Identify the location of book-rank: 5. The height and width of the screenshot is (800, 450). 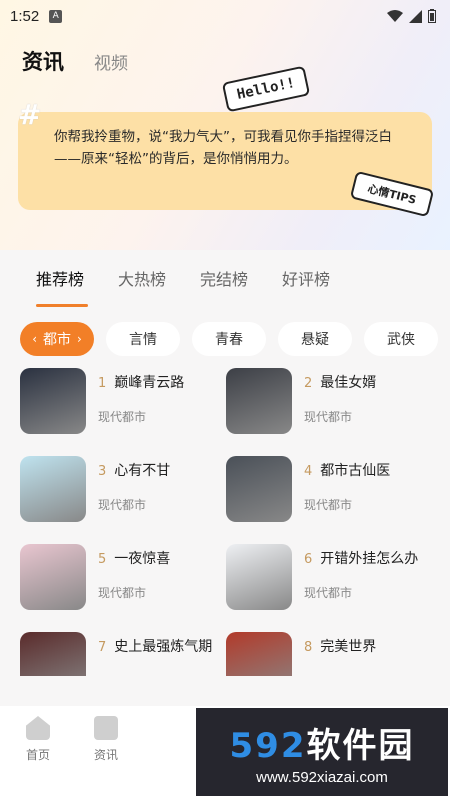
(102, 559).